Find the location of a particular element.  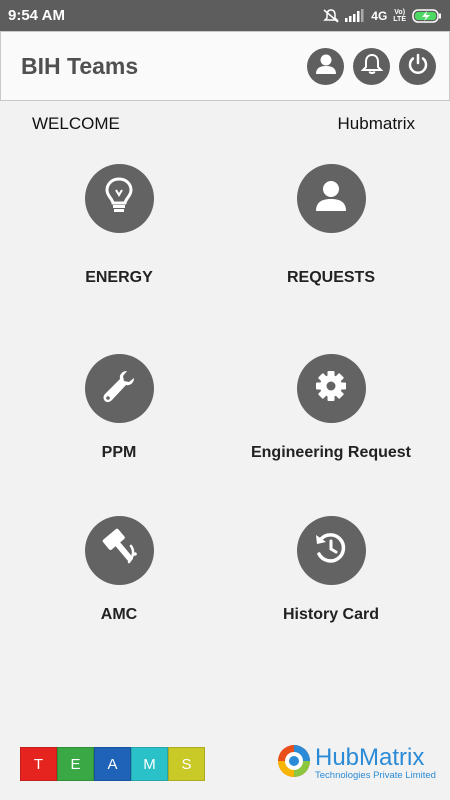

bell-icon is located at coordinates (371, 66).